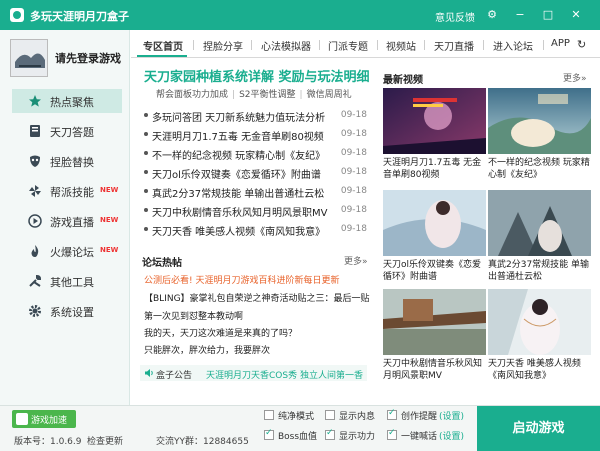 Image resolution: width=600 pixels, height=451 pixels. Describe the element at coordinates (254, 210) in the screenshot. I see `news-item: 天刀中秋剧情音乐秋风知月明风景职MV 09-18` at that location.